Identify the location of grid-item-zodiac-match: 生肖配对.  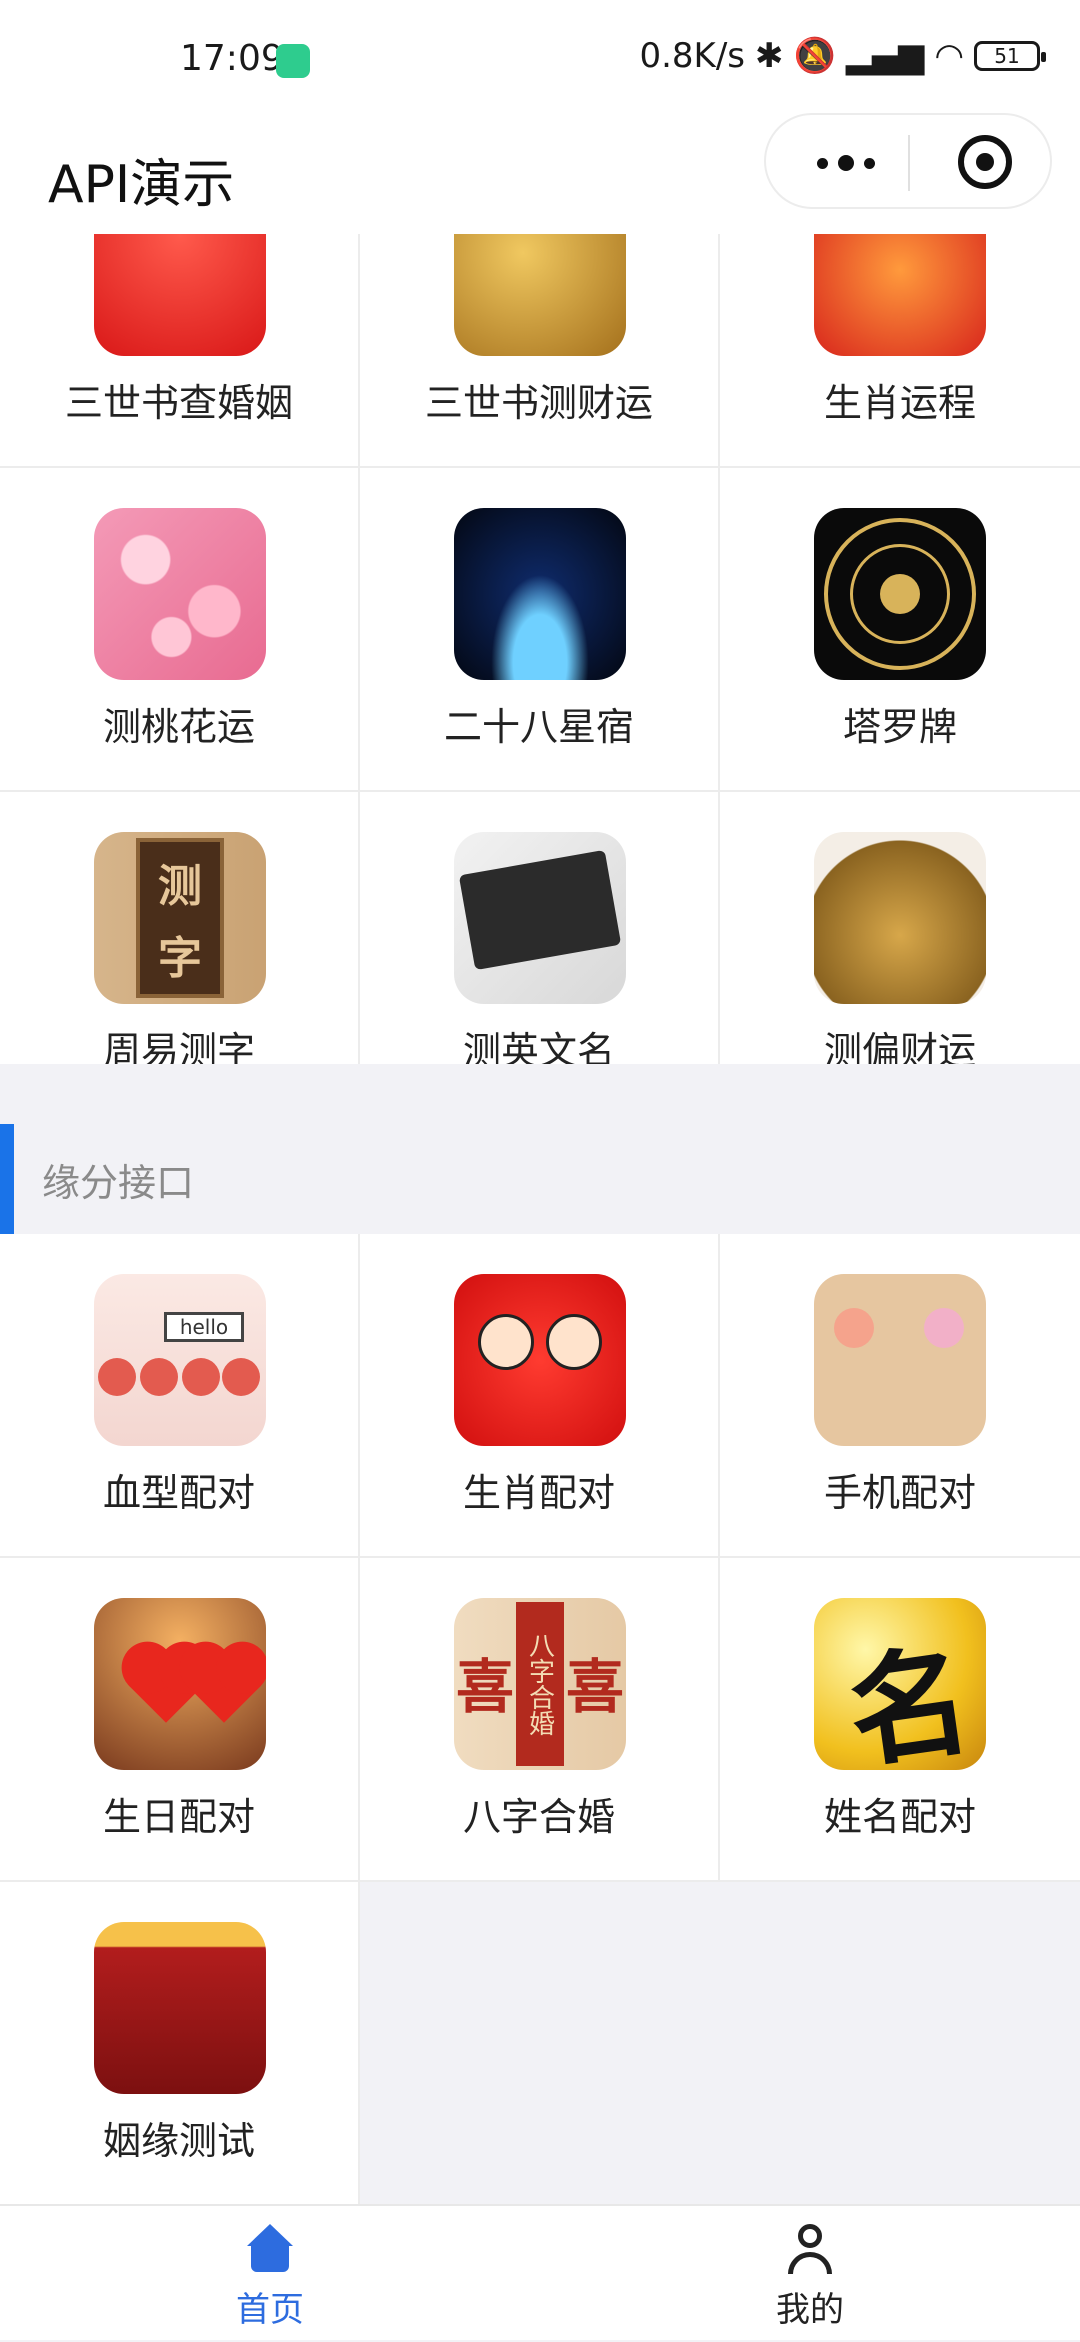
(540, 1396).